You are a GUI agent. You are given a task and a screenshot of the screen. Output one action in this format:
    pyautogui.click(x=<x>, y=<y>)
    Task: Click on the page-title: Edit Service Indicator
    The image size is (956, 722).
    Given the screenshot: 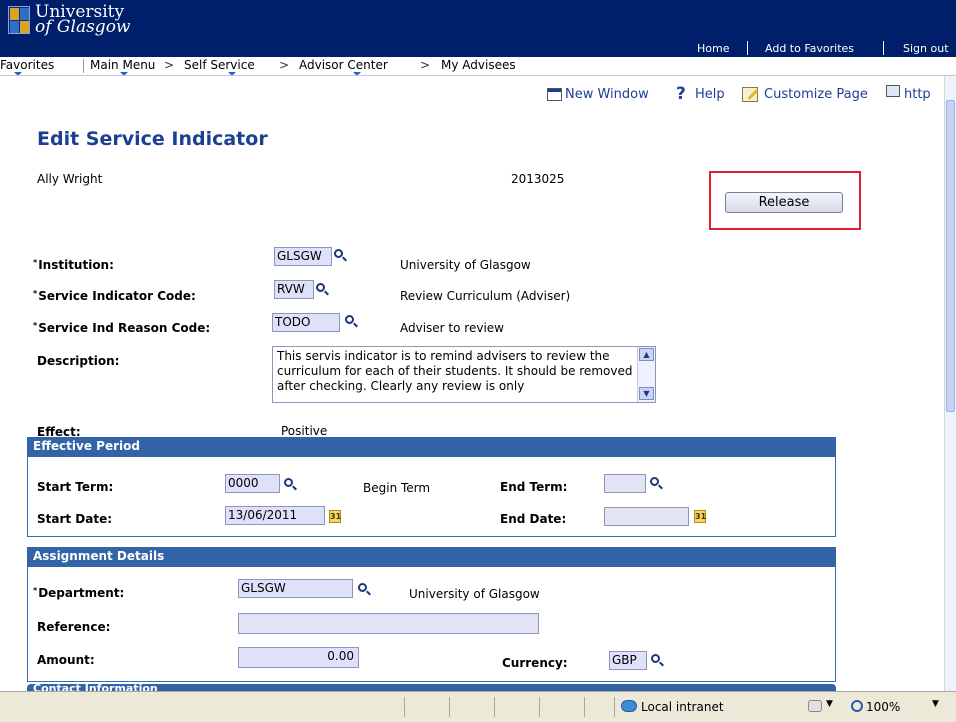 What is the action you would take?
    pyautogui.click(x=152, y=139)
    